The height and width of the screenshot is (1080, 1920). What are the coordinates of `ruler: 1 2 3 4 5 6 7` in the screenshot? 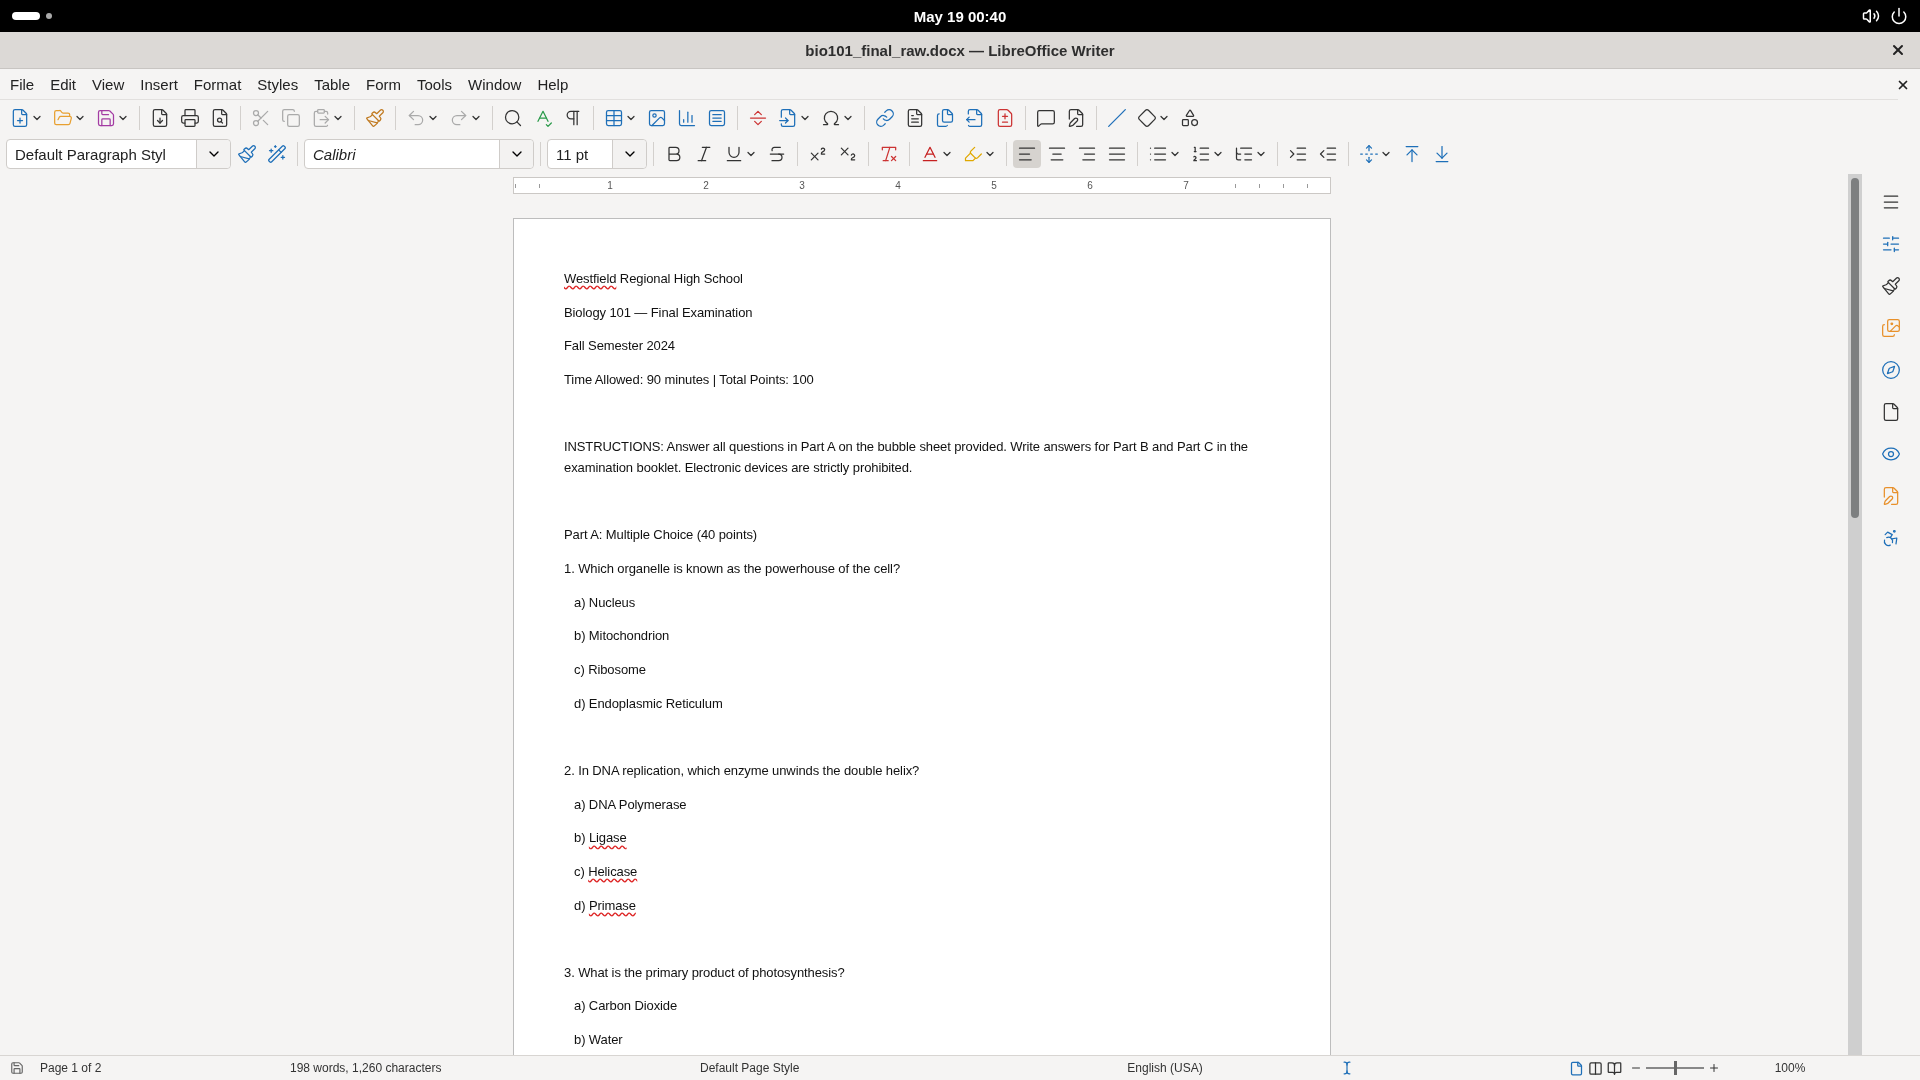 It's located at (922, 185).